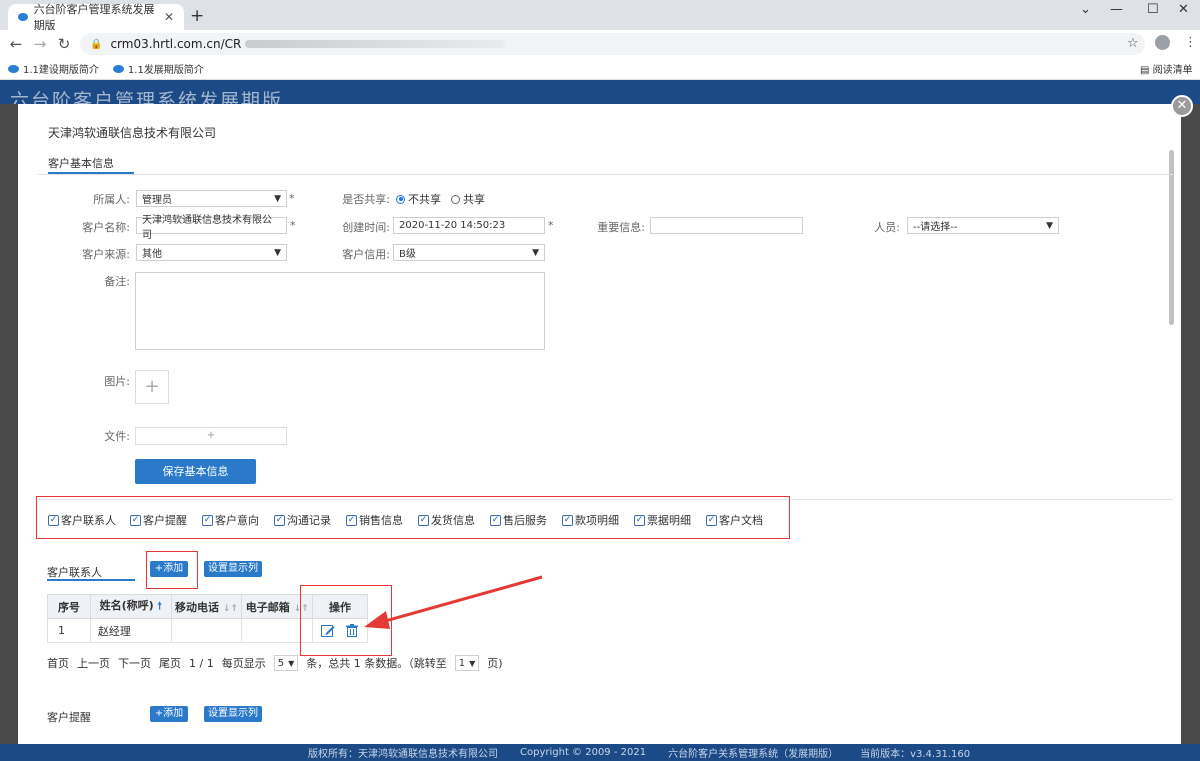 This screenshot has width=1200, height=761. What do you see at coordinates (230, 520) in the screenshot?
I see `section-checkbox: ✓ 客户意向` at bounding box center [230, 520].